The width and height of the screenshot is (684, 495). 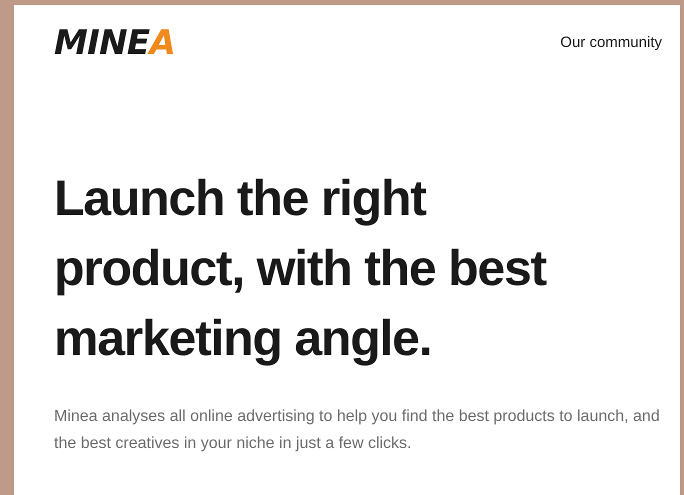 What do you see at coordinates (357, 430) in the screenshot?
I see `hero-description: Minea analyses all online advertising to help you find the best products to launch, and the best creatives in your niche in just a few clicks.` at bounding box center [357, 430].